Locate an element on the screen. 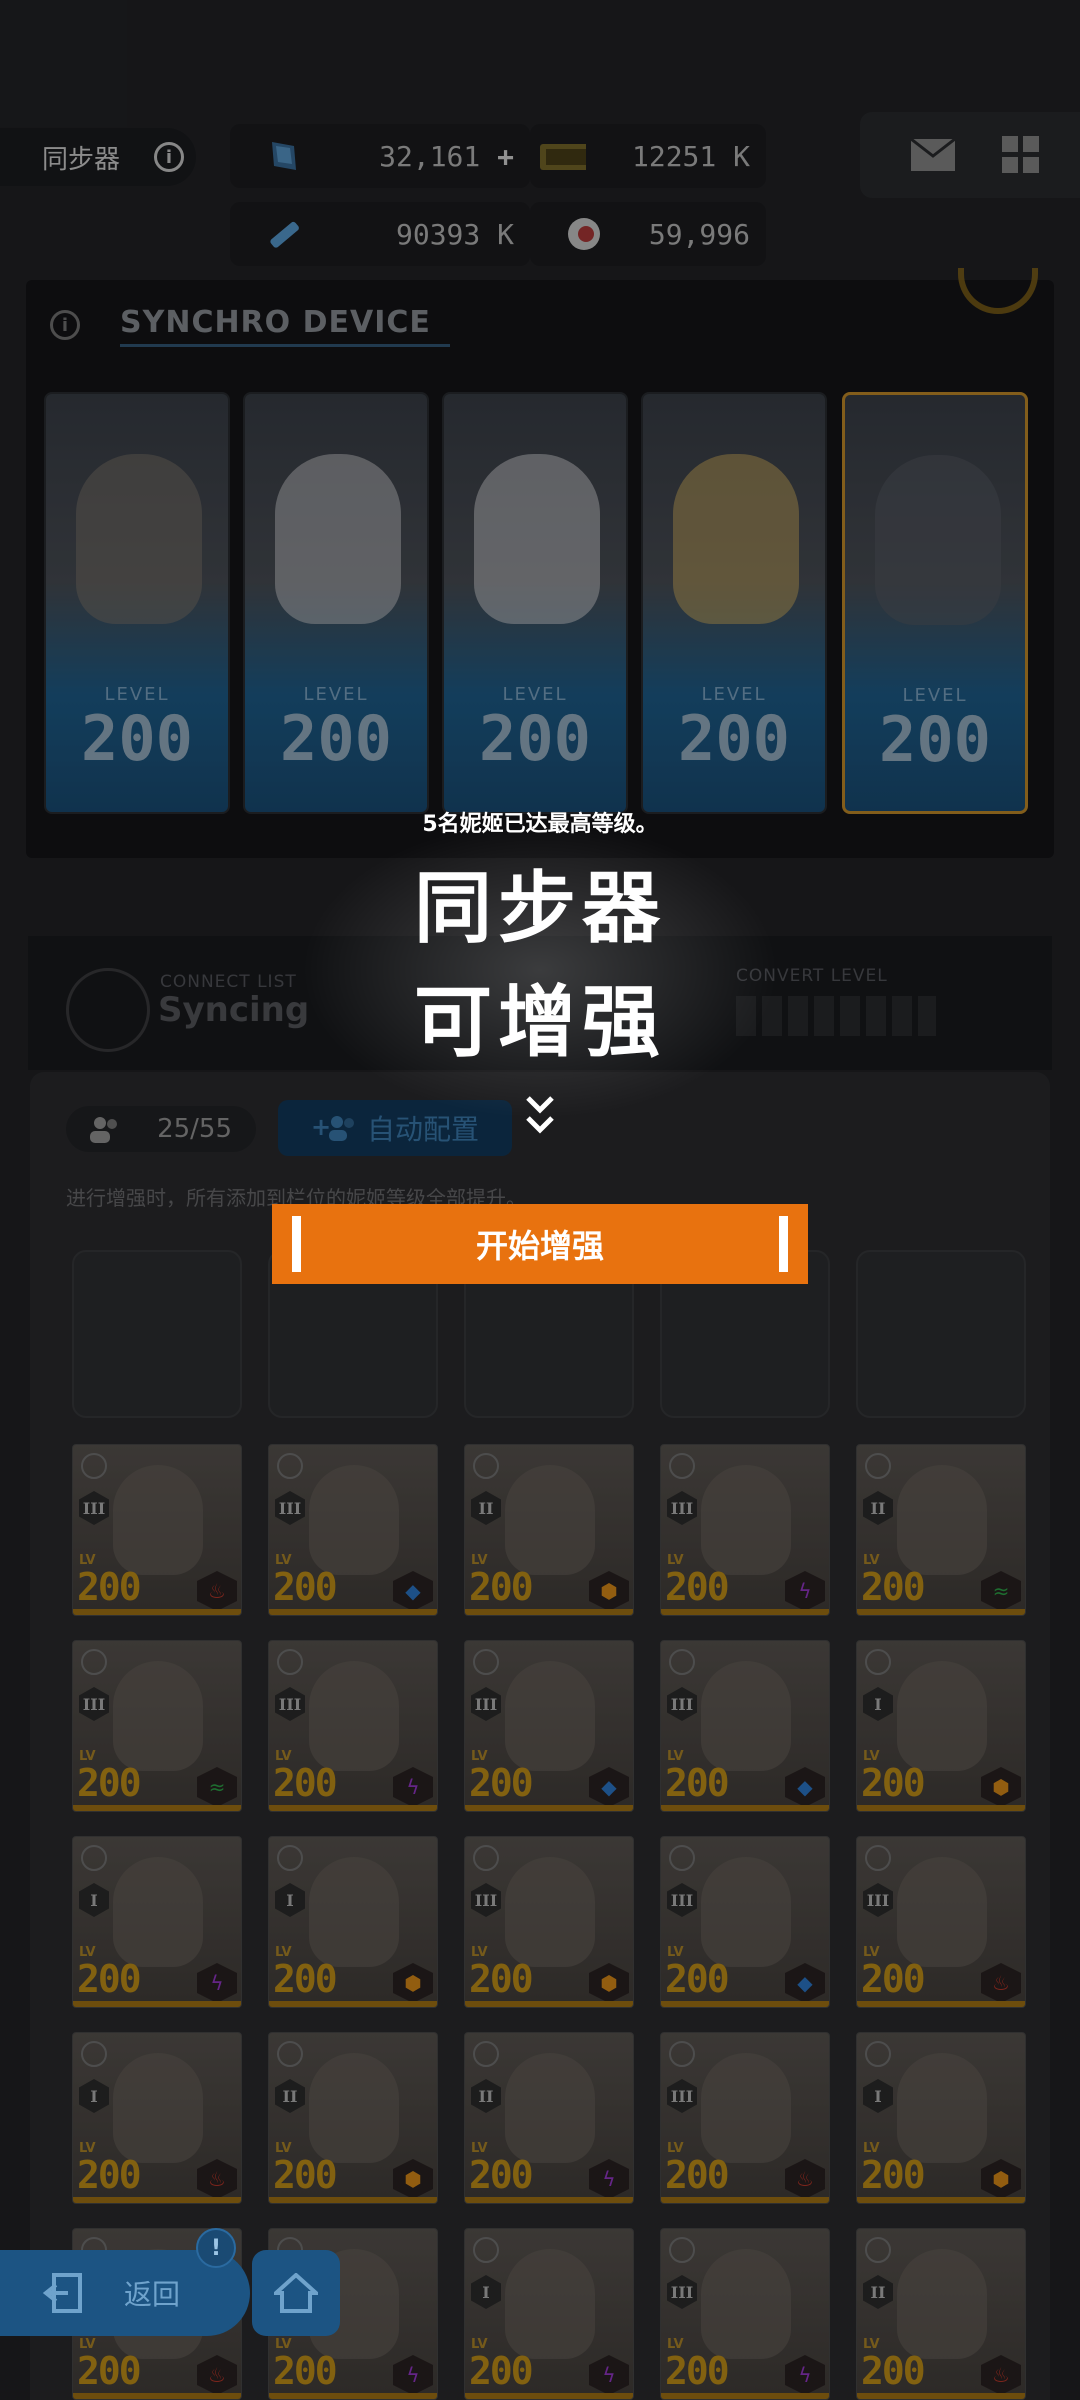 The image size is (1080, 2400). home-icon is located at coordinates (296, 2293).